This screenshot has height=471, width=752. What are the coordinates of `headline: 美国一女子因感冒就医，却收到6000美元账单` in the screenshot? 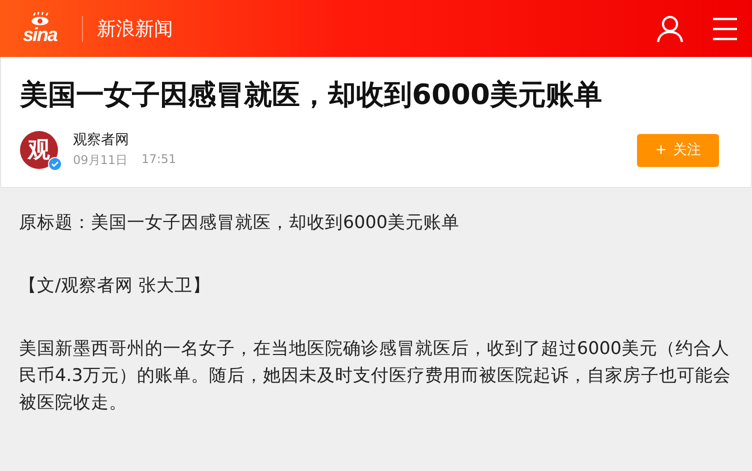 It's located at (311, 95).